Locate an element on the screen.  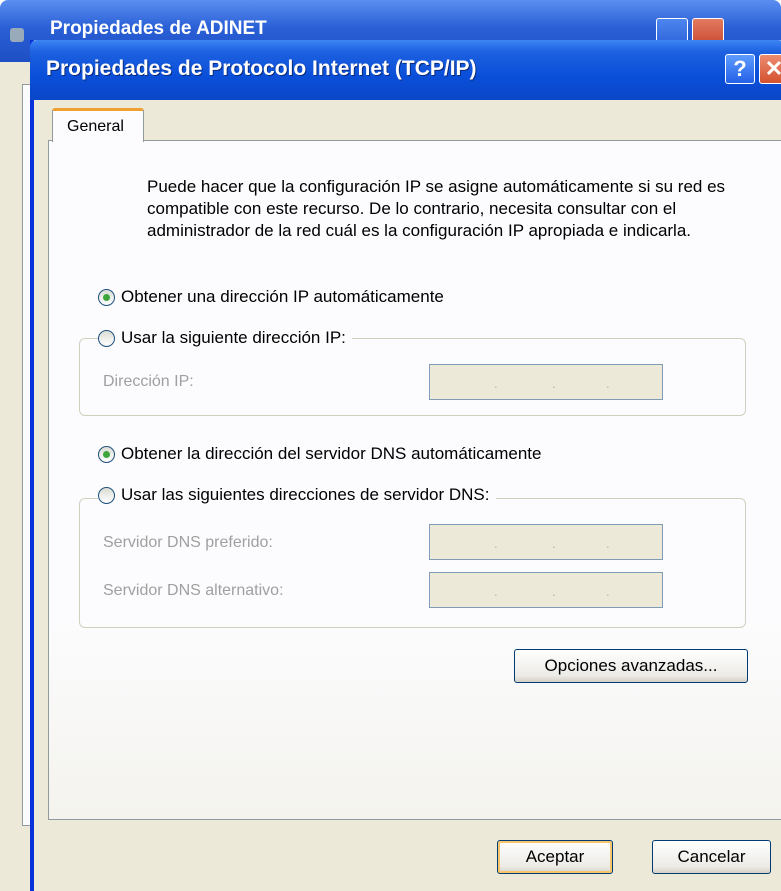
ip-address-label: Dirección IP: is located at coordinates (148, 381).